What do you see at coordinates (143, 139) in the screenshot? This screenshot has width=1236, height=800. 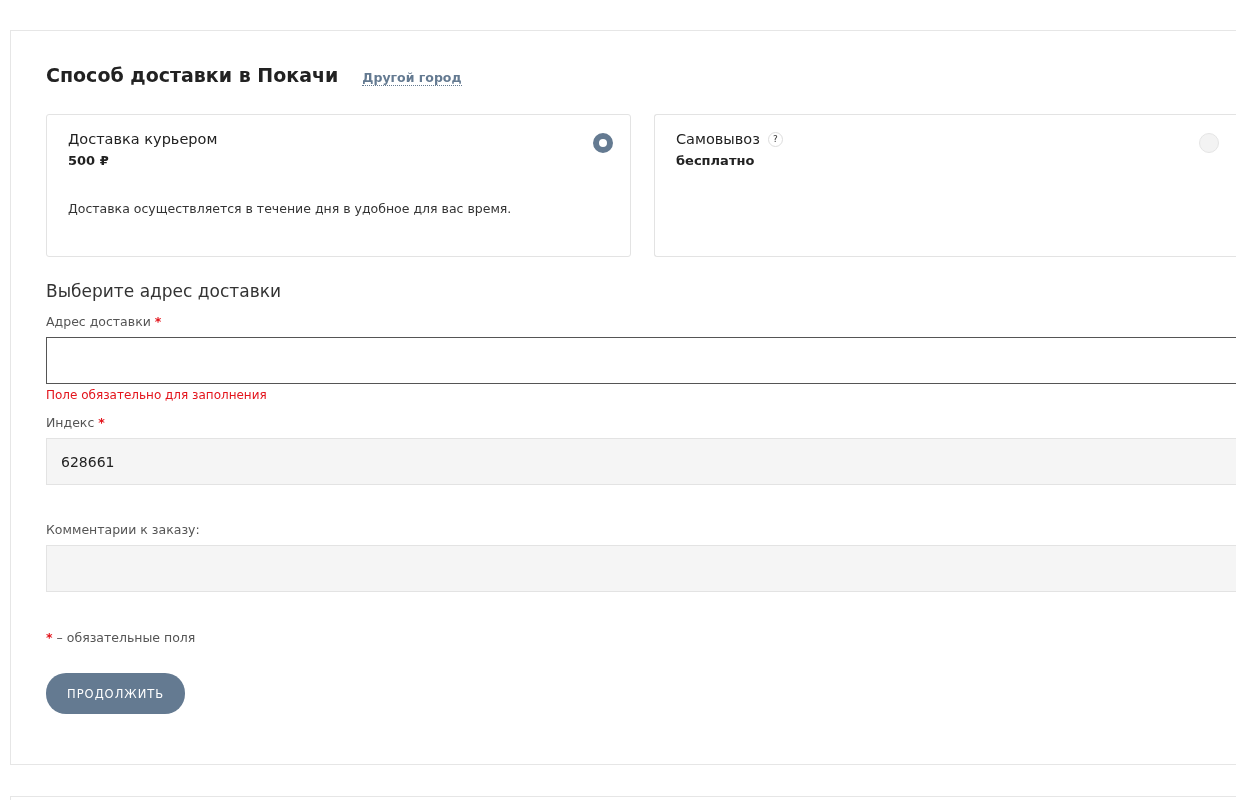 I see `option-name: Доставка курьером` at bounding box center [143, 139].